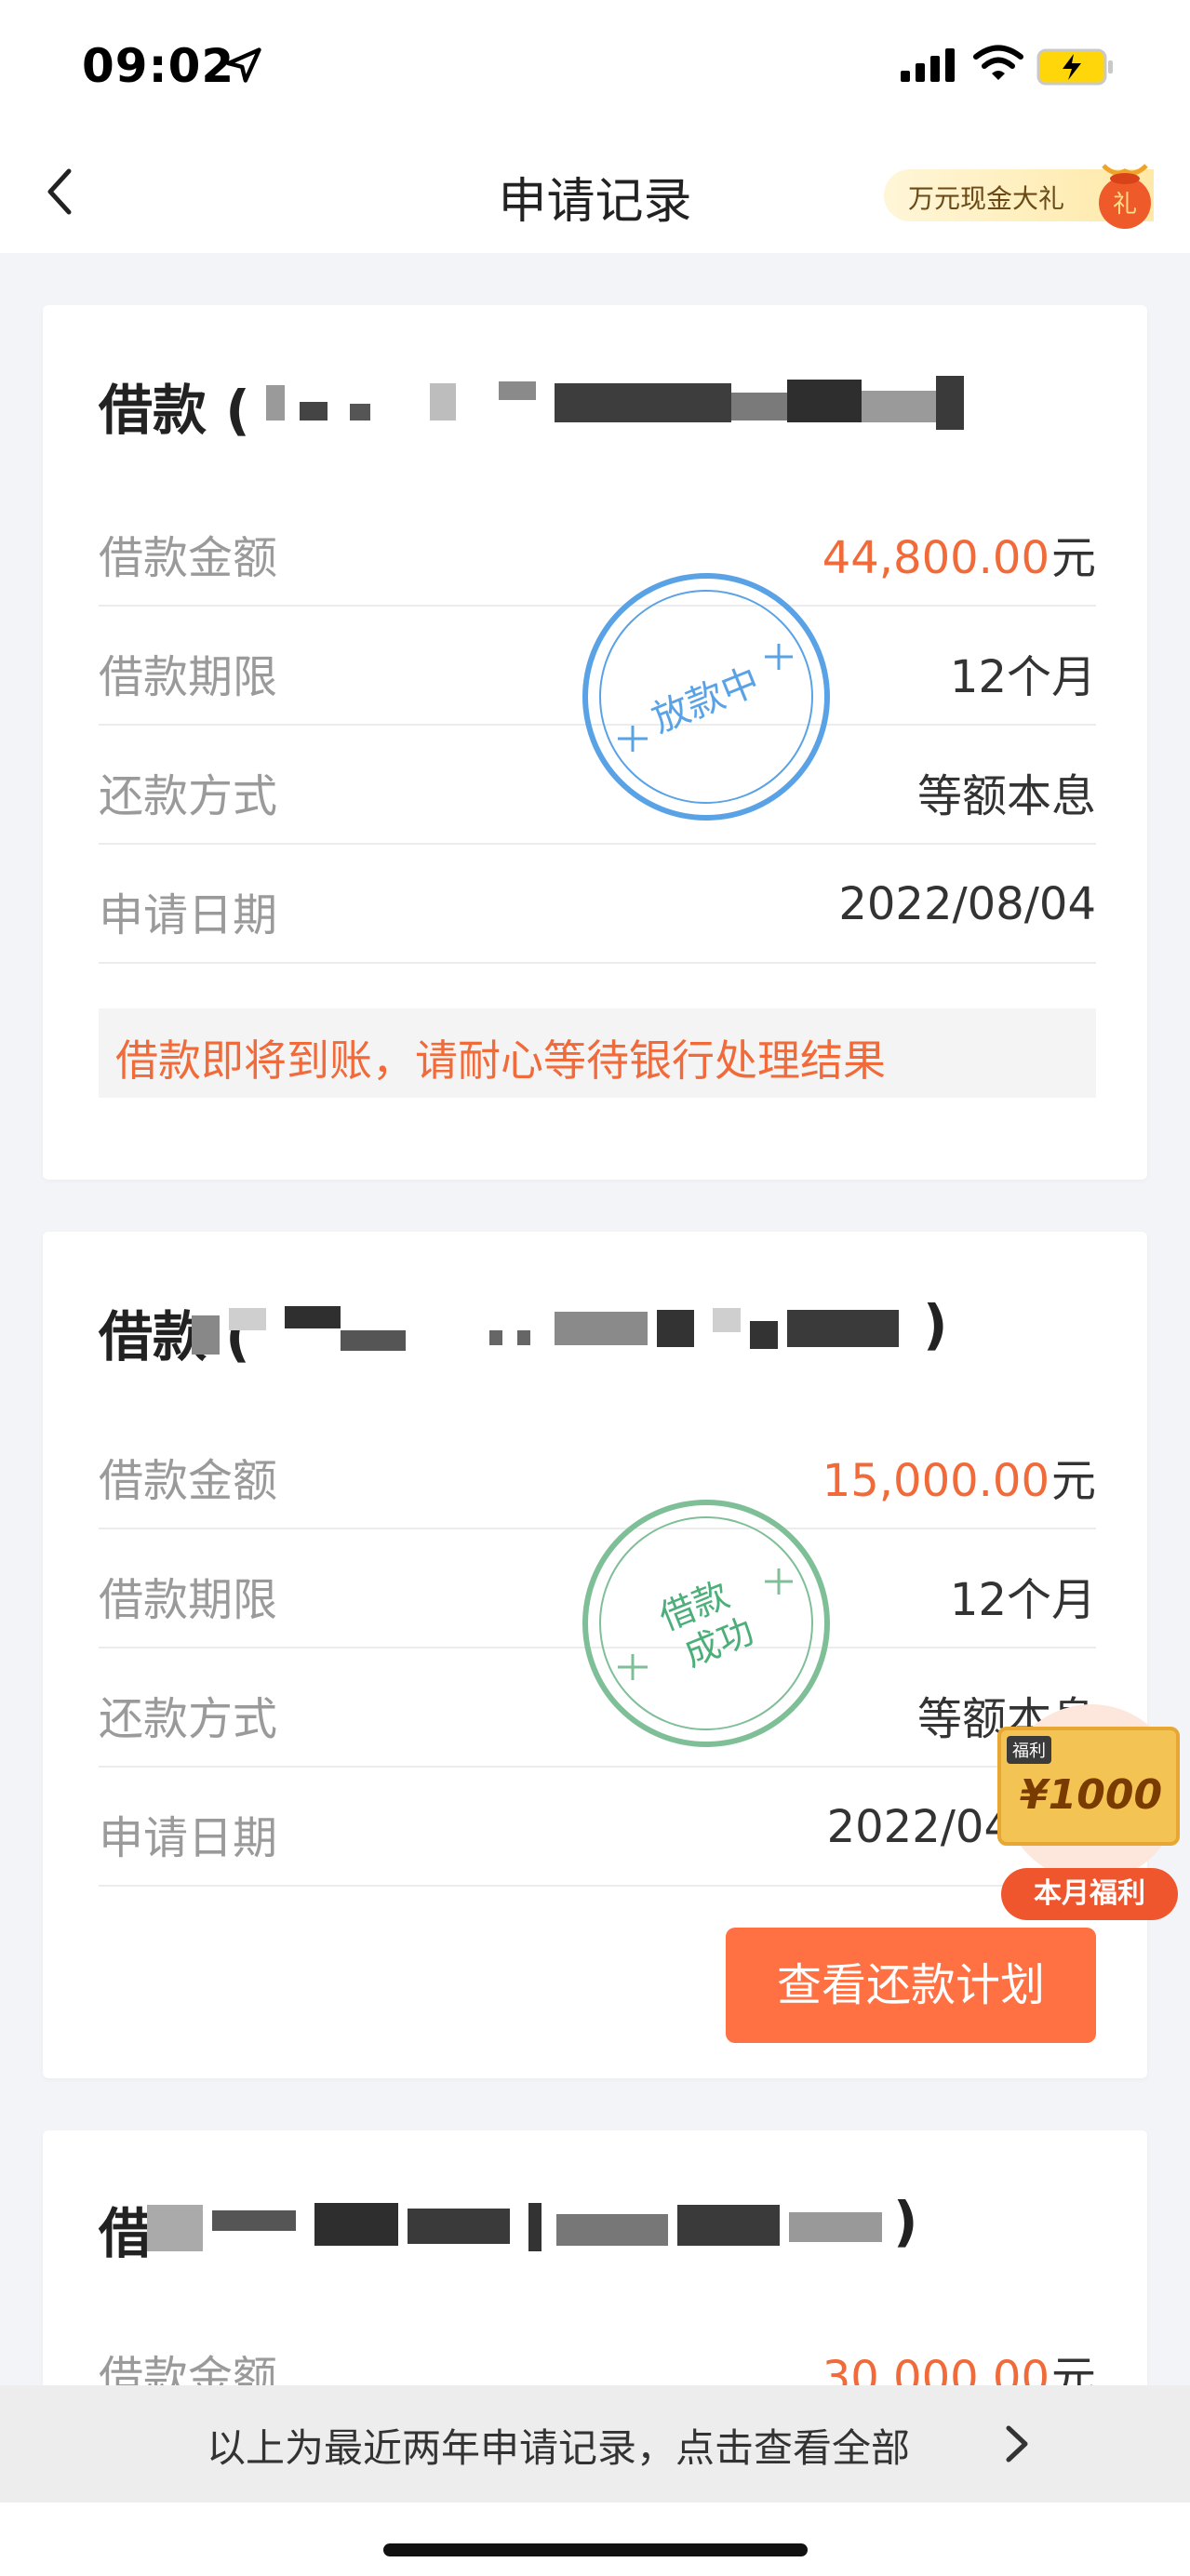 This screenshot has width=1190, height=2576. I want to click on status-notice: 借款即将到账，请耐心等待银行处理结果, so click(597, 1053).